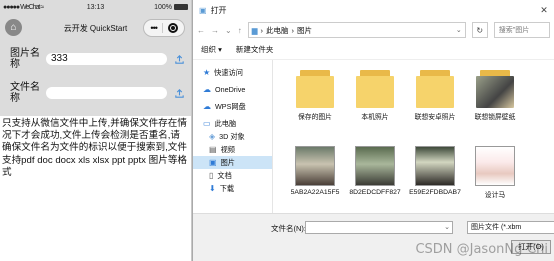 The image size is (554, 261). What do you see at coordinates (232, 106) in the screenshot?
I see `nav-item-wps: ☁ WPS网盘` at bounding box center [232, 106].